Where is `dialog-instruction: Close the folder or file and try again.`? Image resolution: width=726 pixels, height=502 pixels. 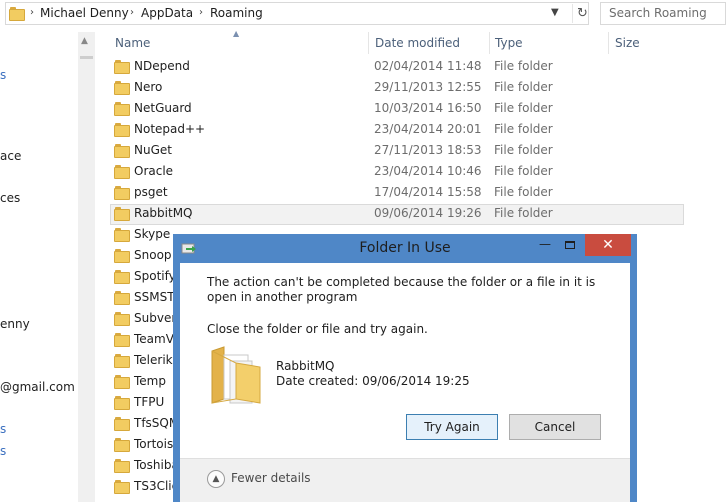 dialog-instruction: Close the folder or file and try again. is located at coordinates (317, 329).